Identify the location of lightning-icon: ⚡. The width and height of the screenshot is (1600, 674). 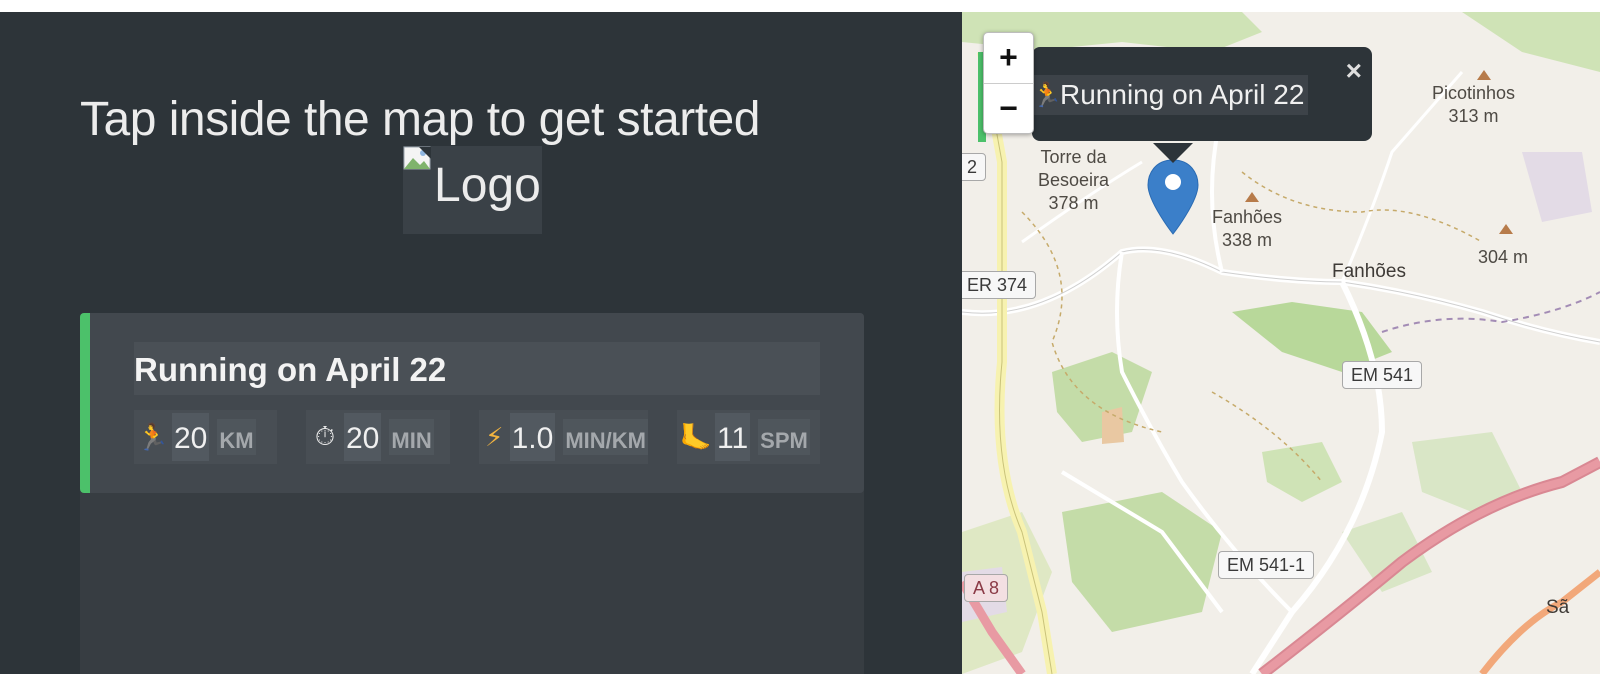
(494, 436).